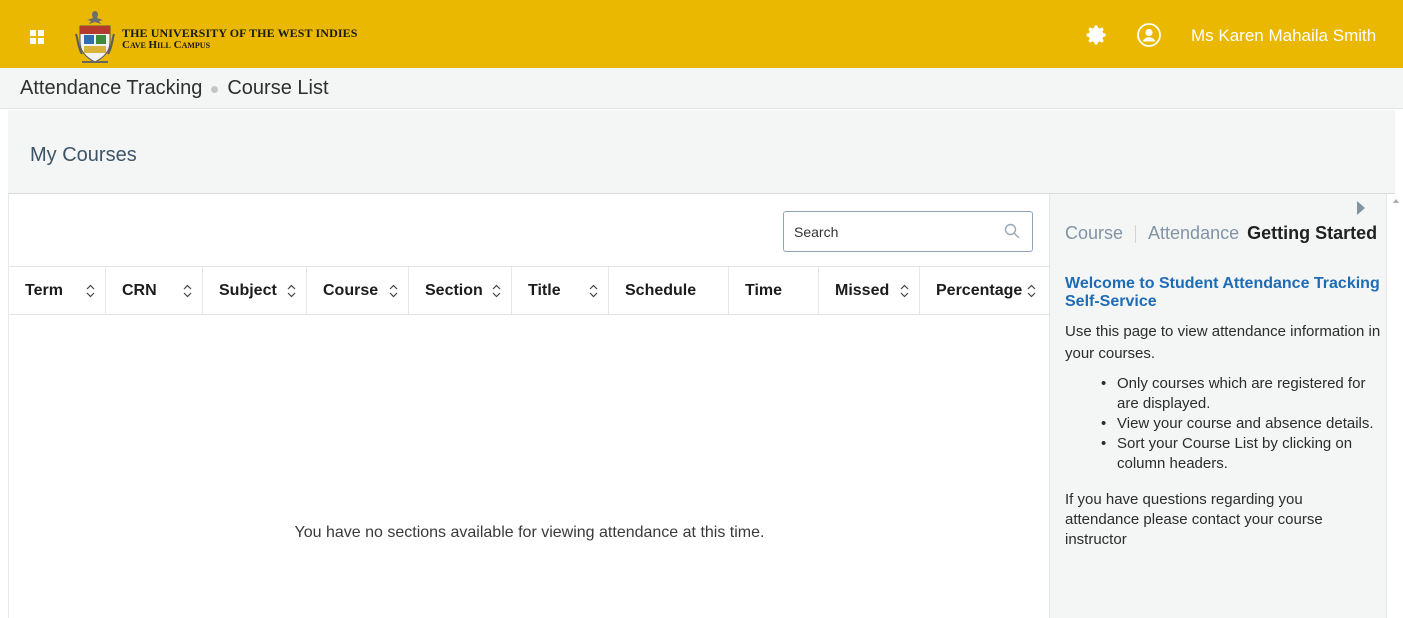  I want to click on scroll-up-icon, so click(1396, 201).